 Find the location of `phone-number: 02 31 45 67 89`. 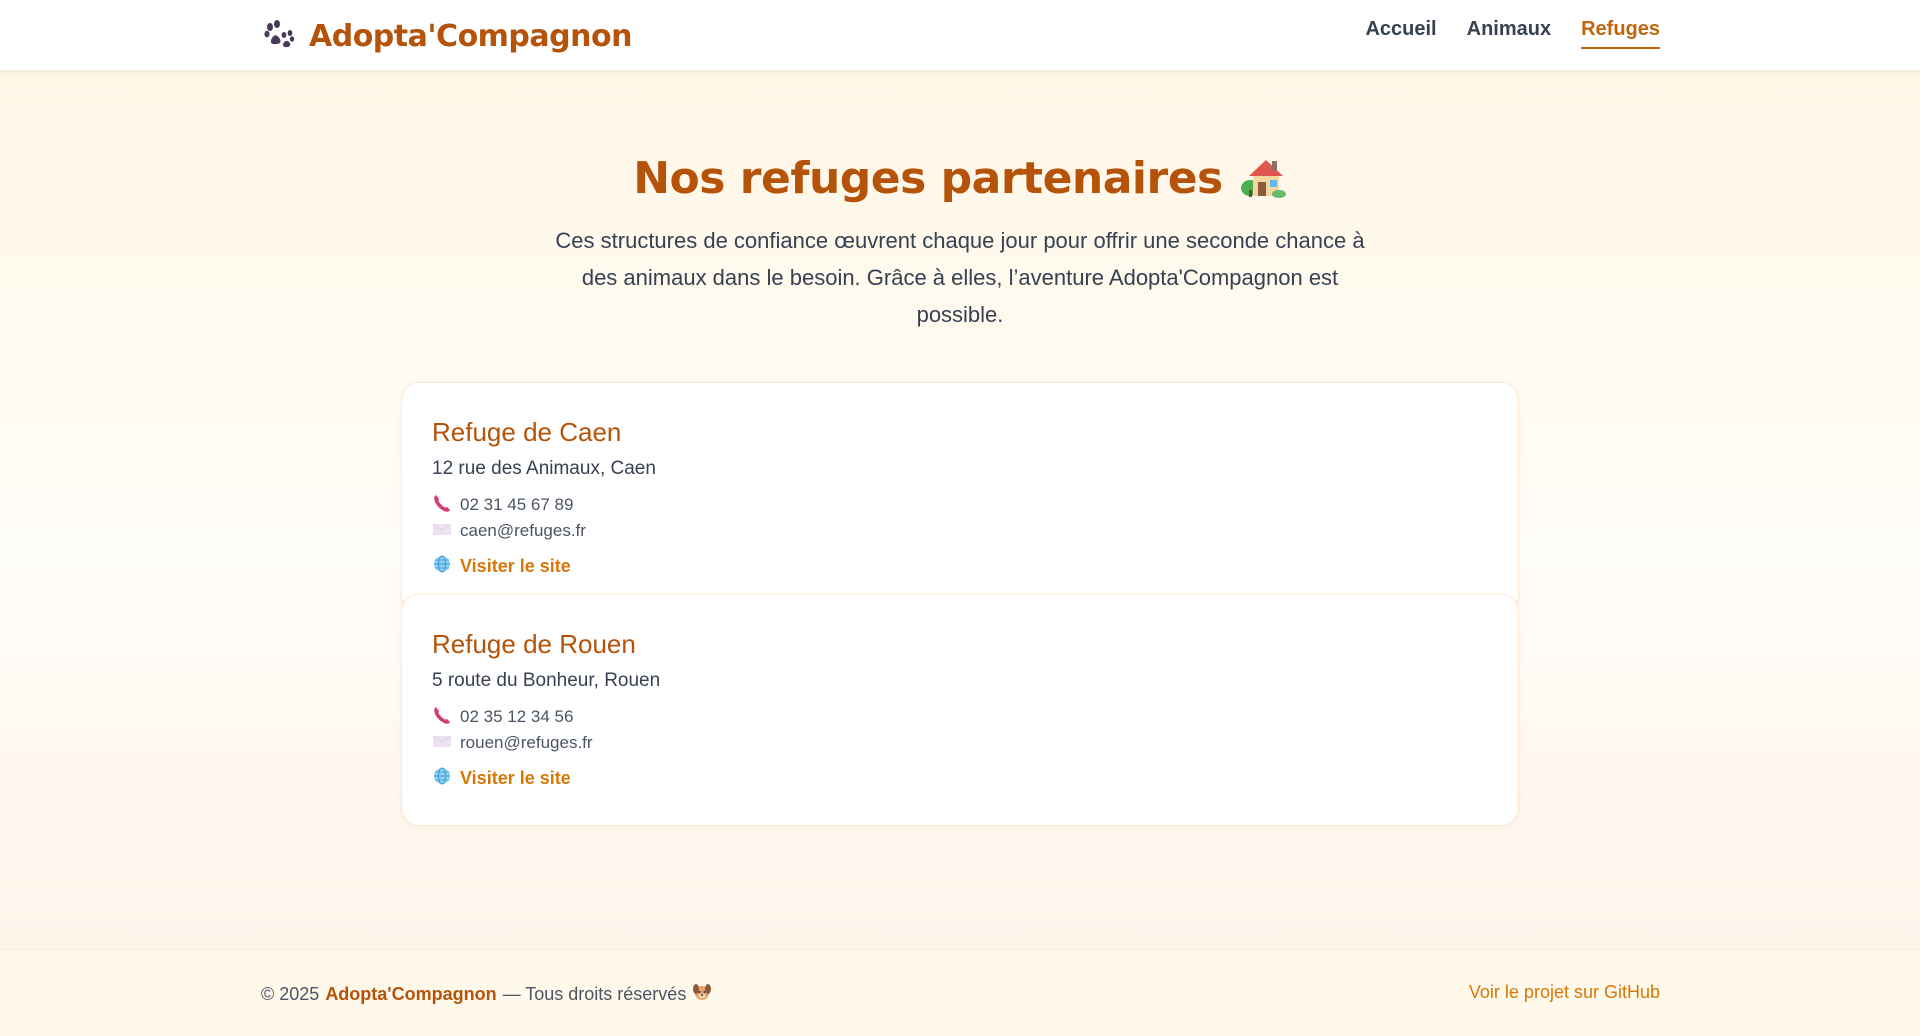

phone-number: 02 31 45 67 89 is located at coordinates (517, 504).